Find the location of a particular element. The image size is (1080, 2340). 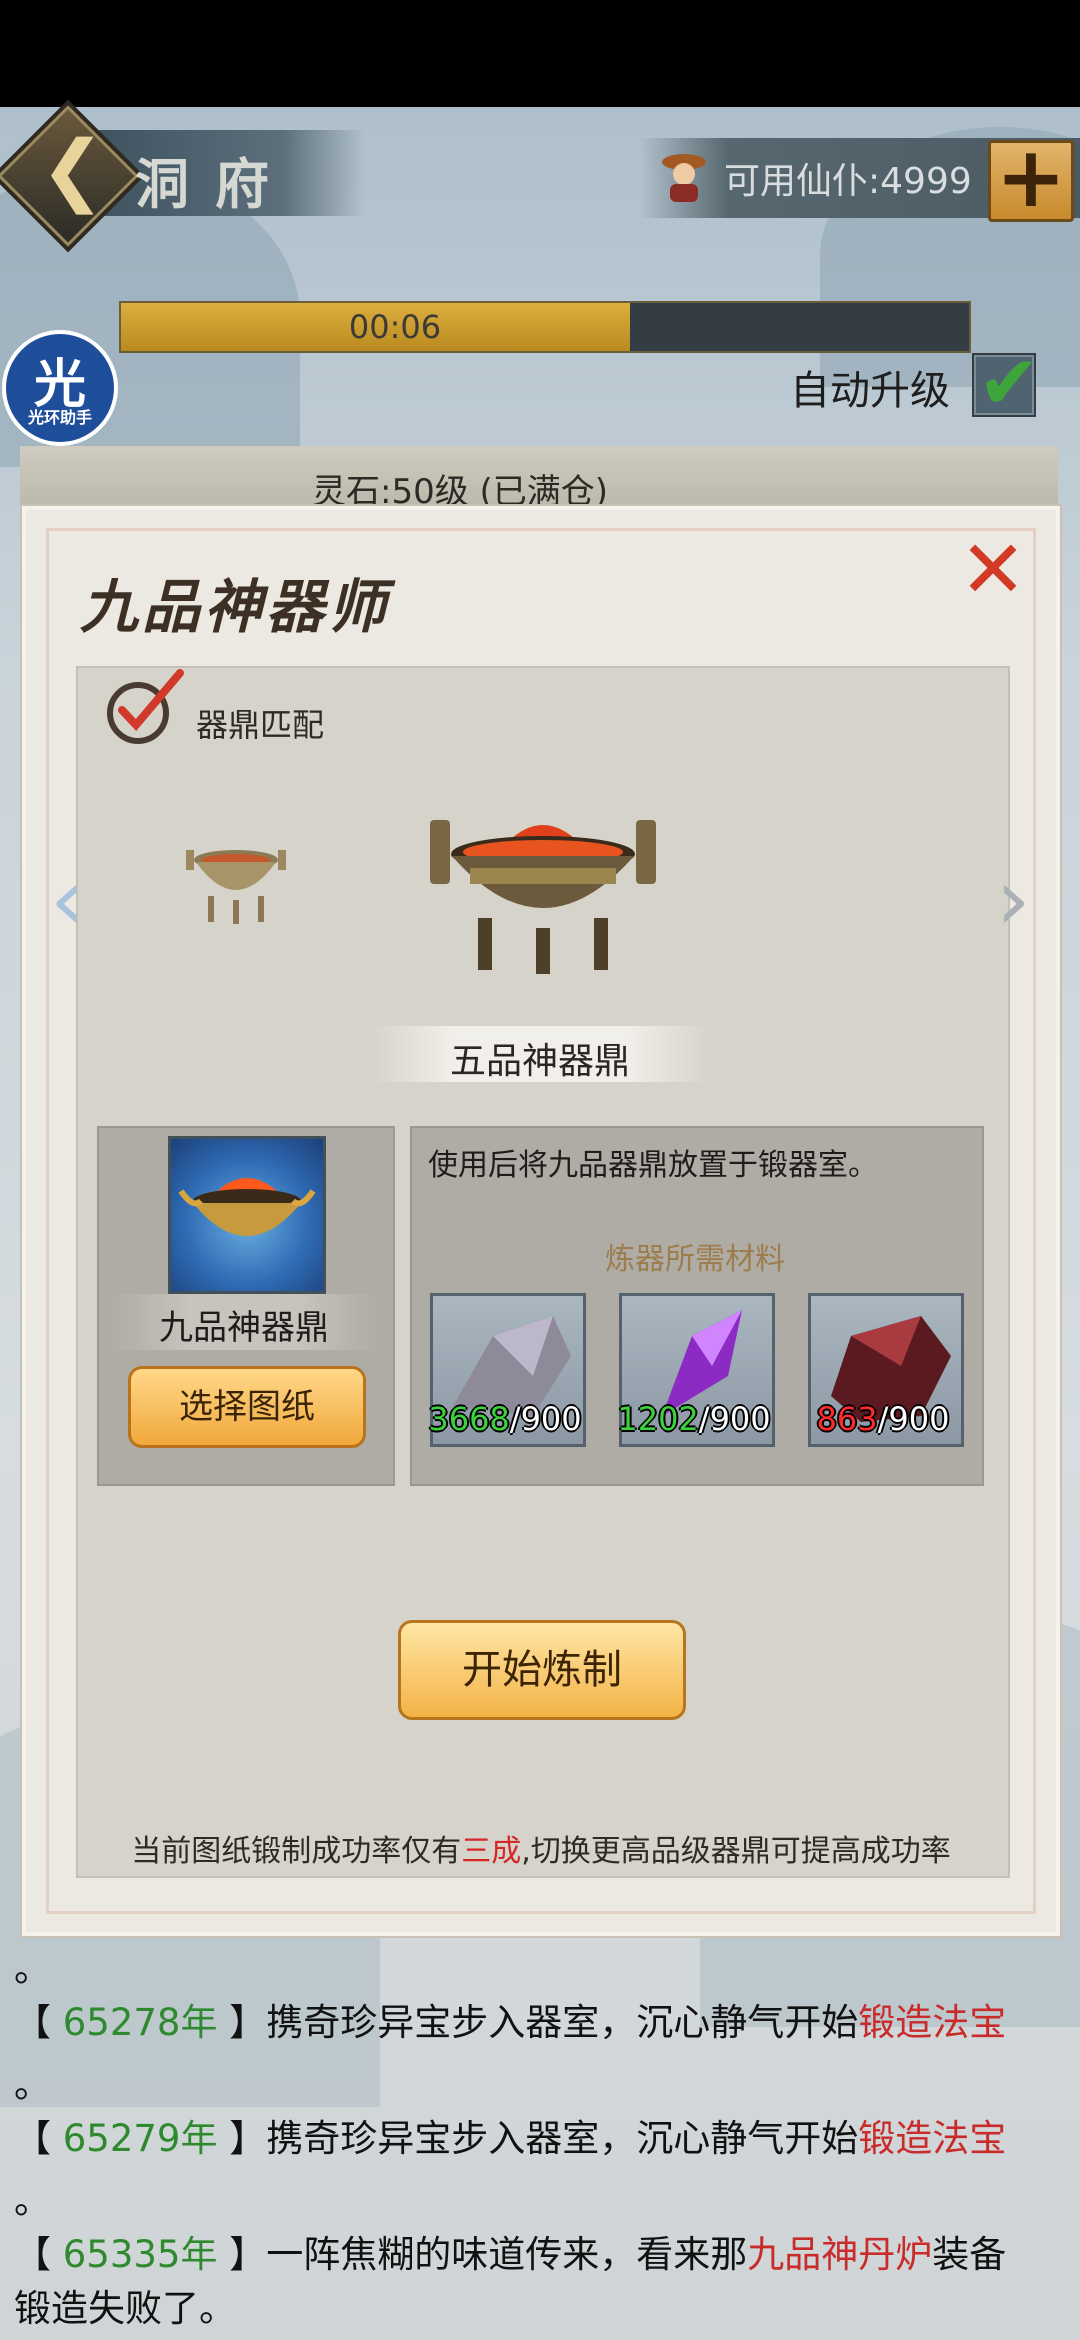

servant-count: 可用仙仆:4999 is located at coordinates (848, 181).